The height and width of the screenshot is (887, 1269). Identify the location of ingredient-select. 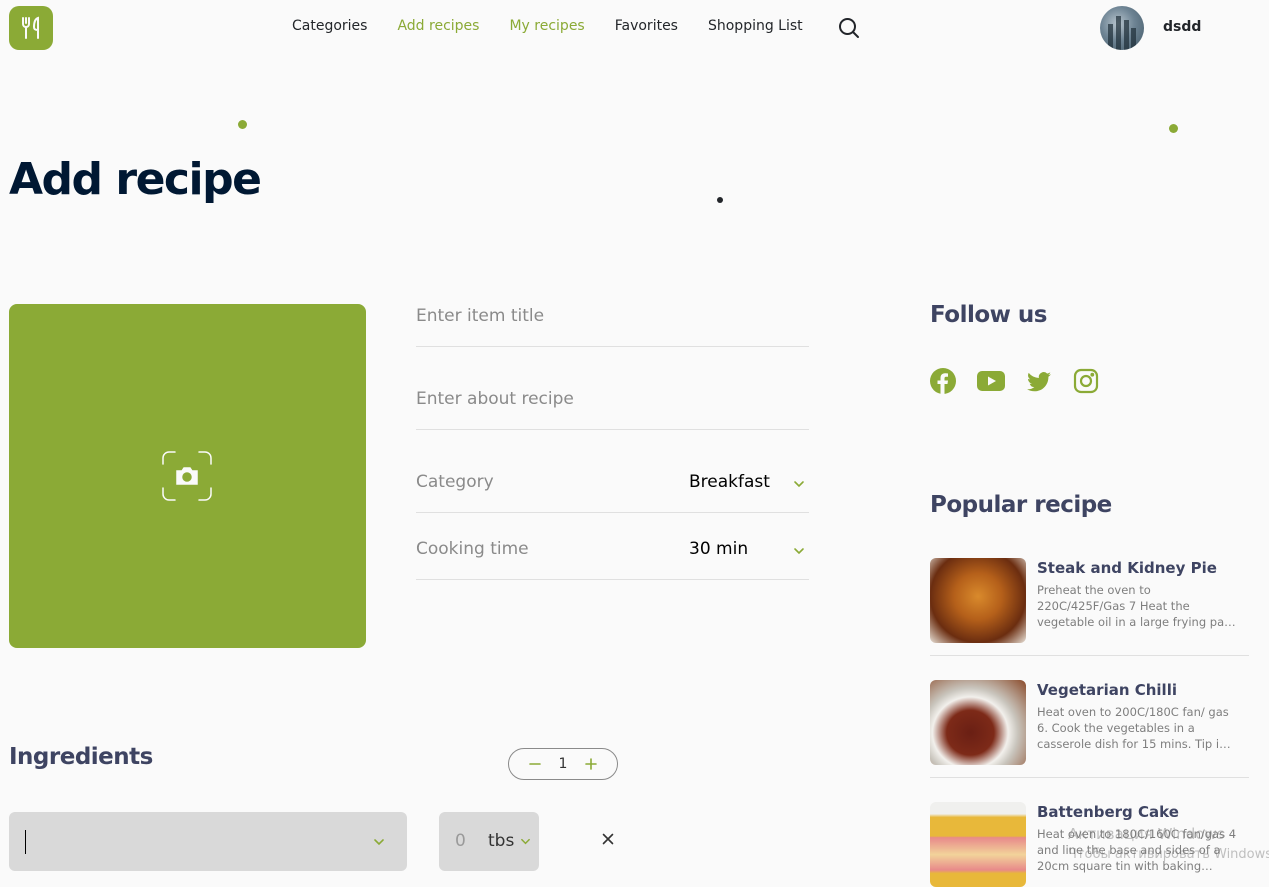
(208, 841).